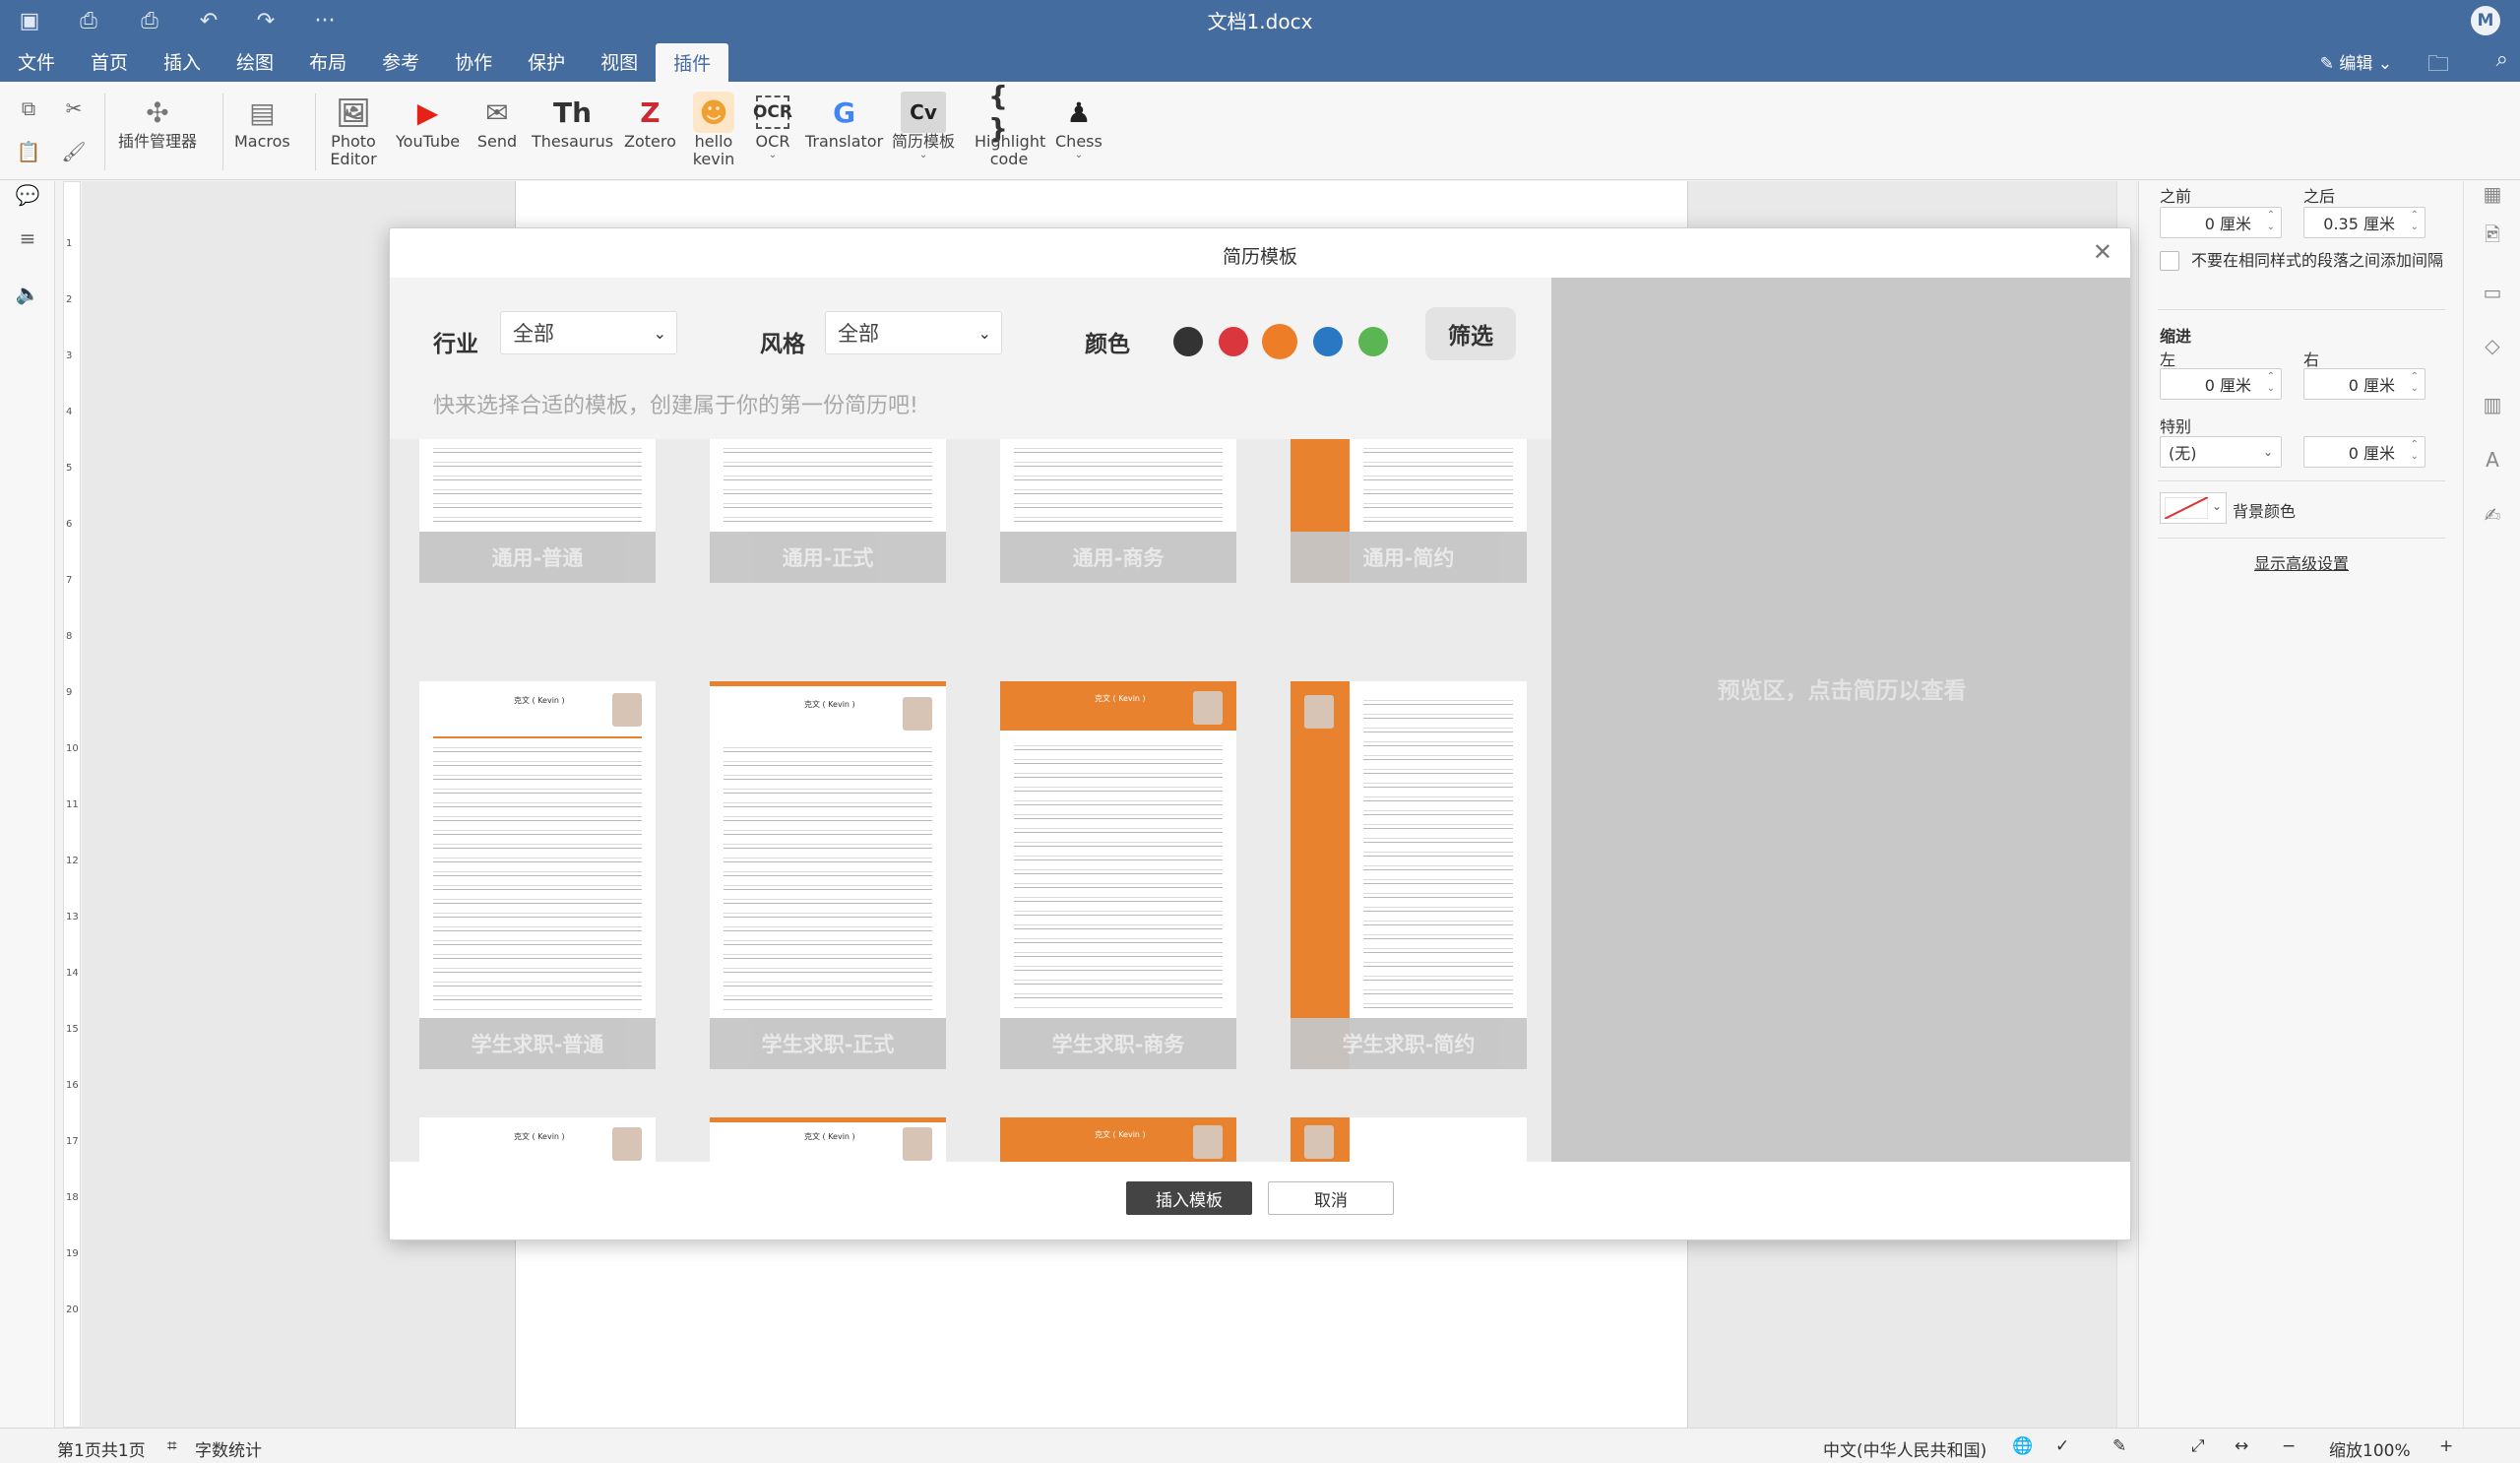 Image resolution: width=2520 pixels, height=1463 pixels. What do you see at coordinates (2102, 252) in the screenshot?
I see `close-icon: ✕` at bounding box center [2102, 252].